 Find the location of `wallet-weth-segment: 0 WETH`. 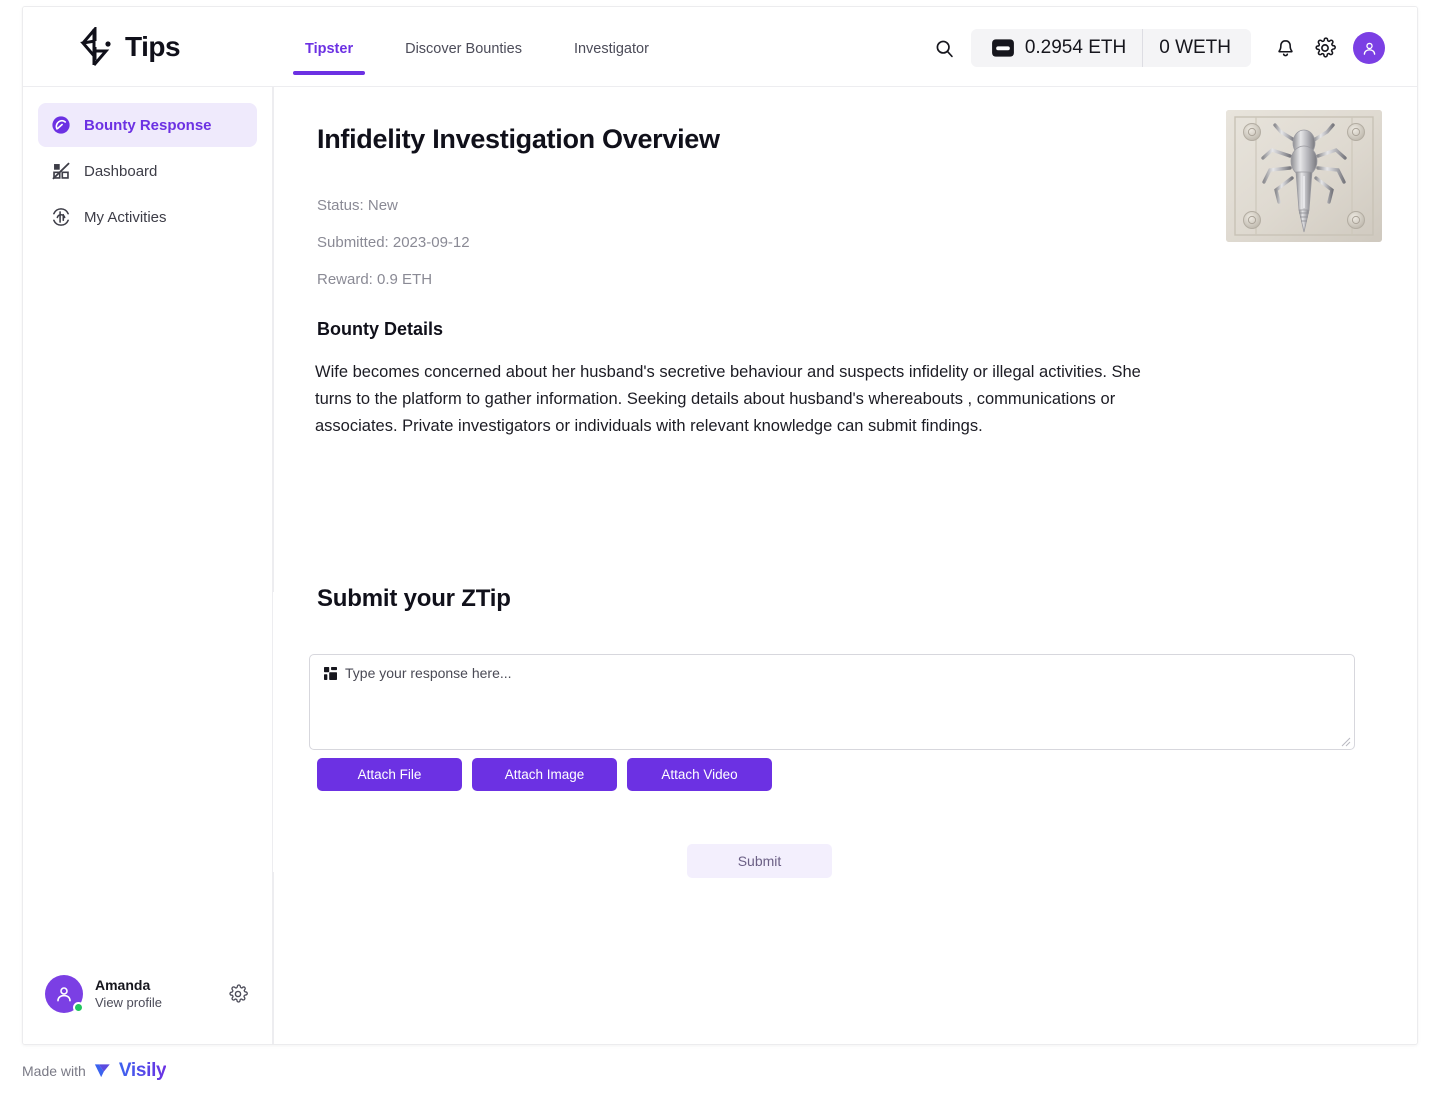

wallet-weth-segment: 0 WETH is located at coordinates (1194, 48).